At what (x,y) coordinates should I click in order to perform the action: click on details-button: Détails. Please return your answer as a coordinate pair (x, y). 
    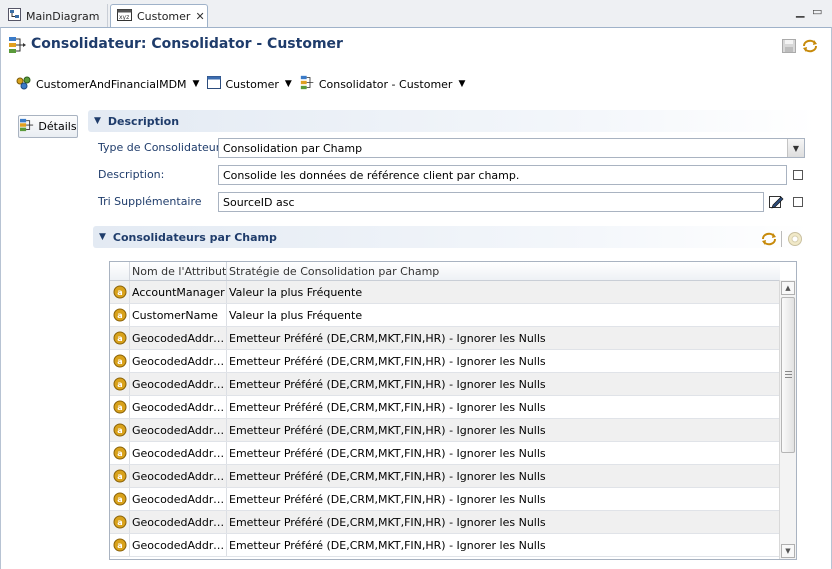
    Looking at the image, I should click on (48, 126).